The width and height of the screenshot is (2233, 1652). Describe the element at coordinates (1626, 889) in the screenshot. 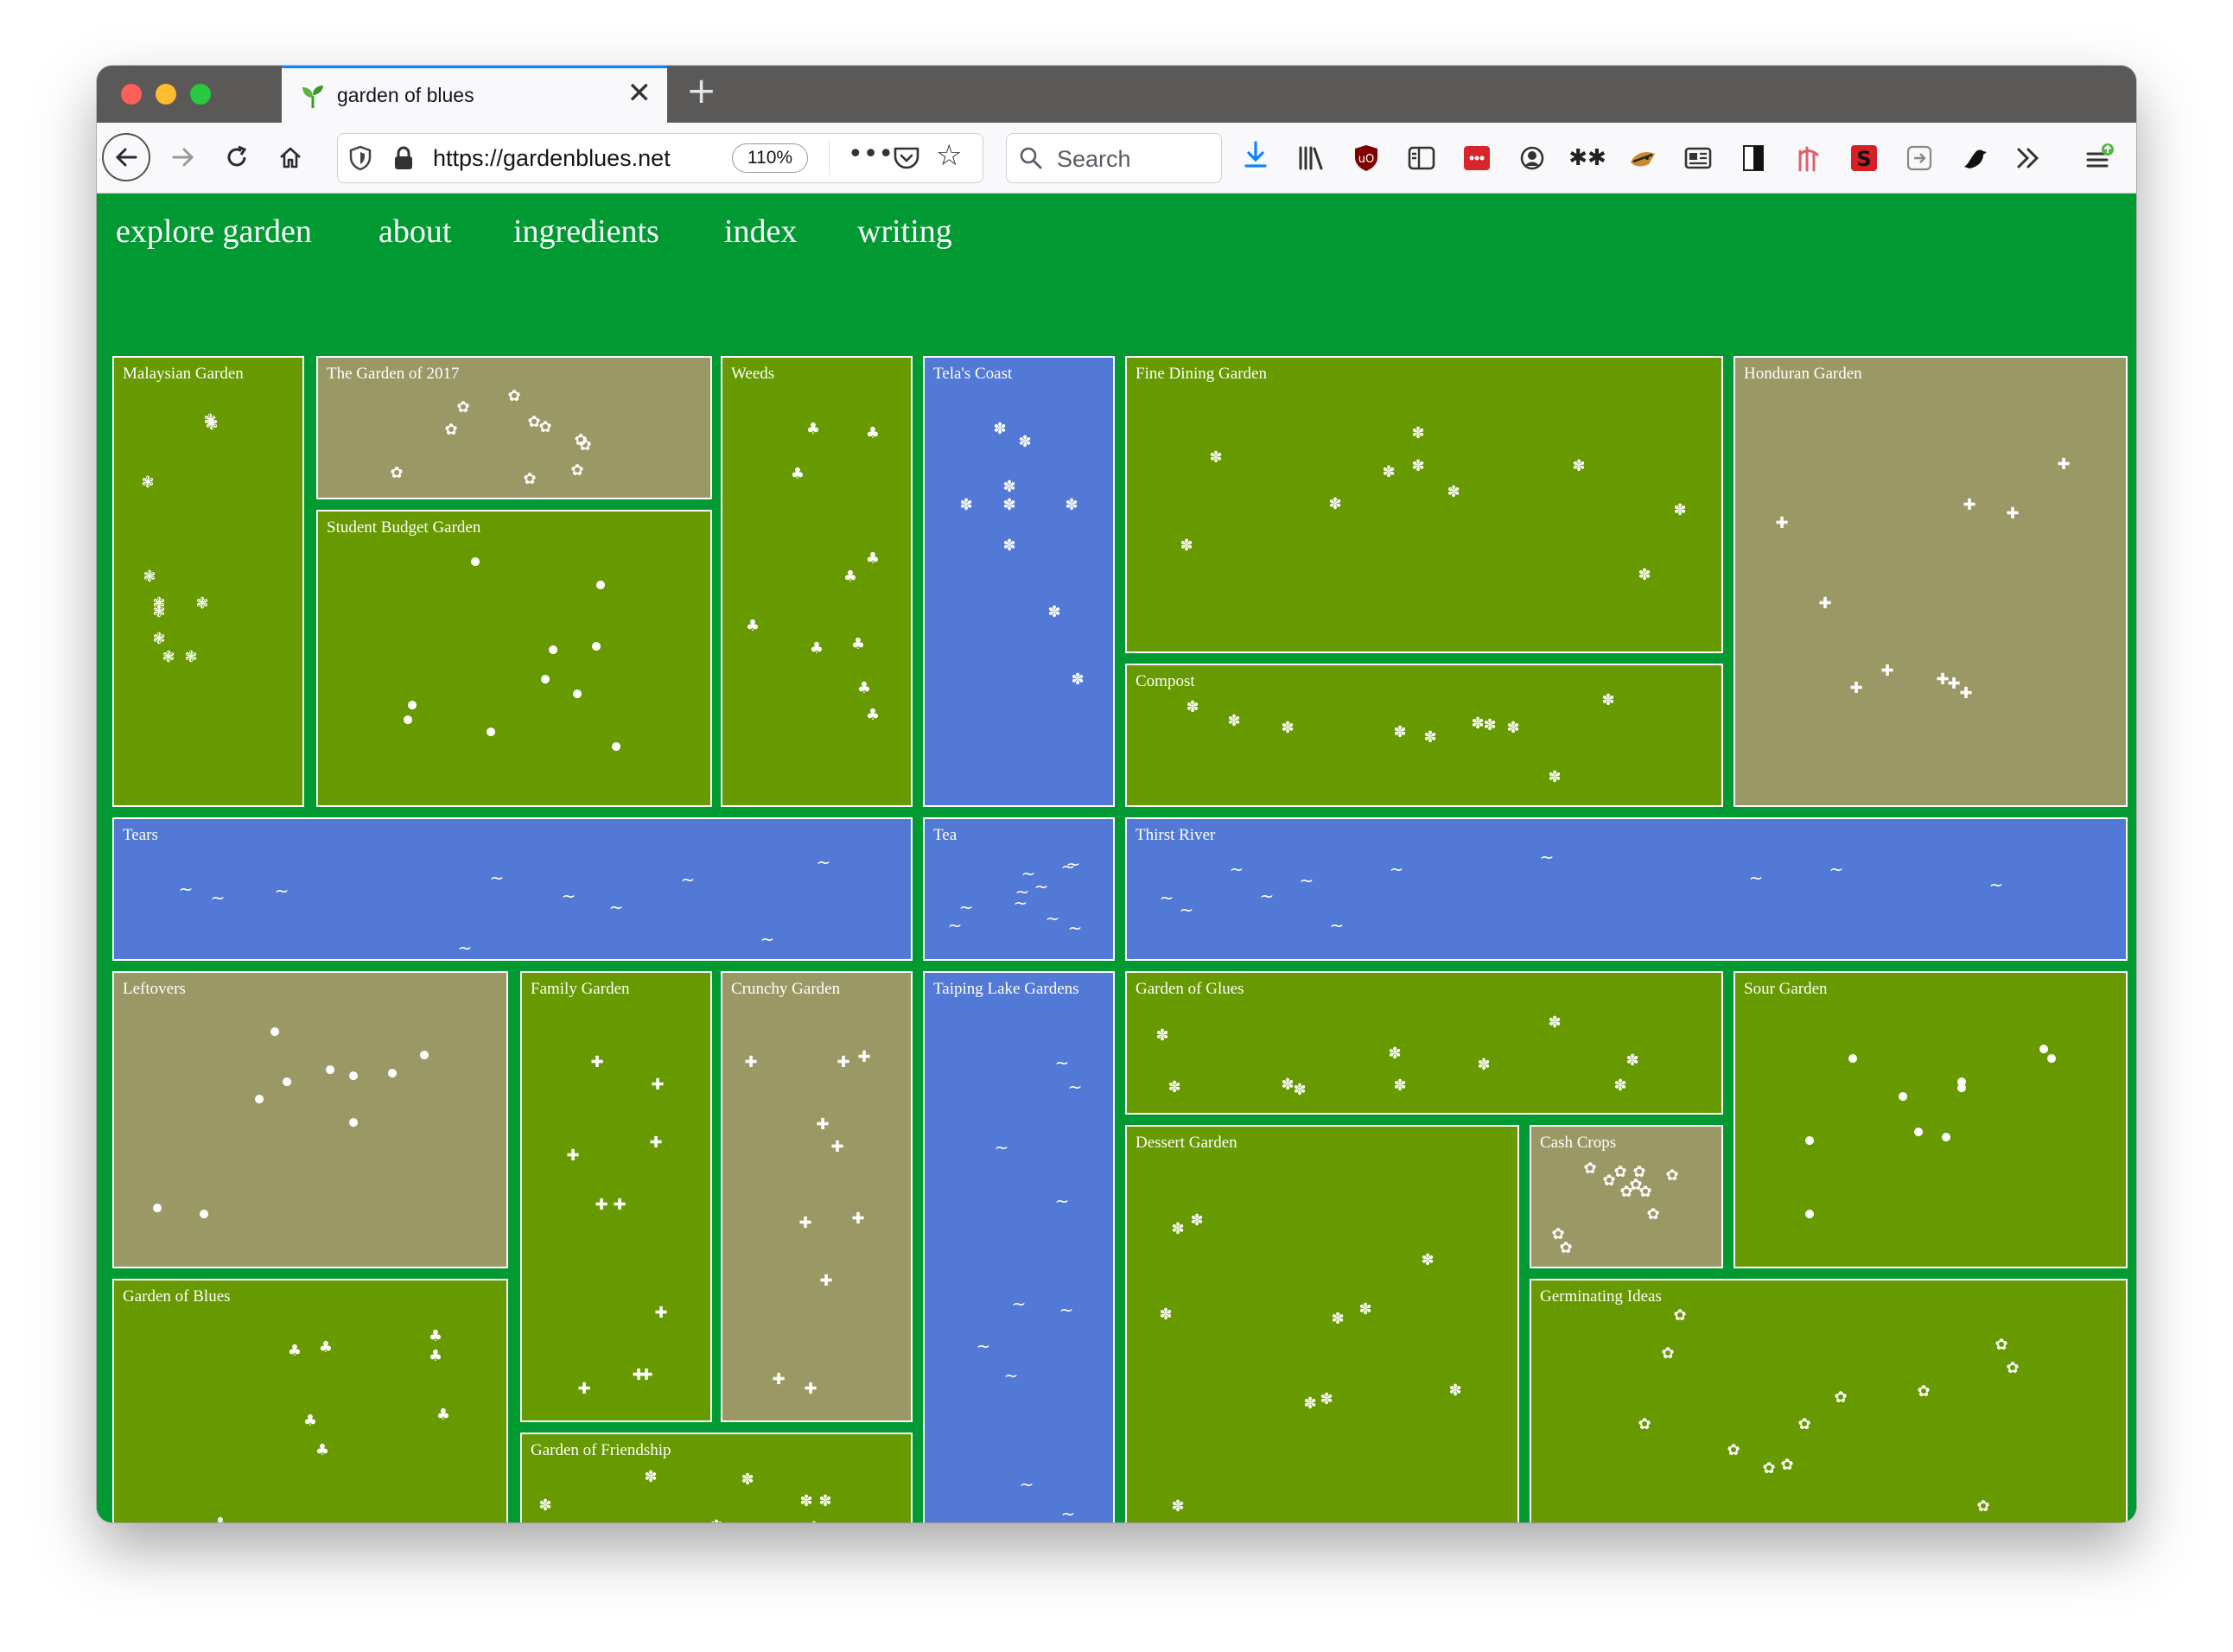

I see `garden-tile: Thirst River ~ ~ ~ ~ ~ ~ ~ ~ ~ ~ ~` at that location.